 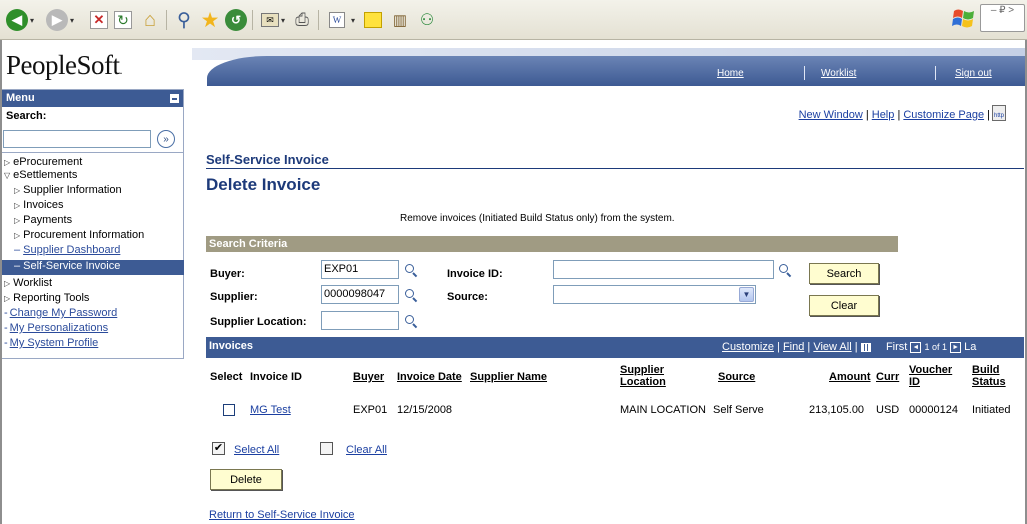 I want to click on sidebar-item-self-service-invoice: – Self-Service Invoice, so click(x=93, y=267).